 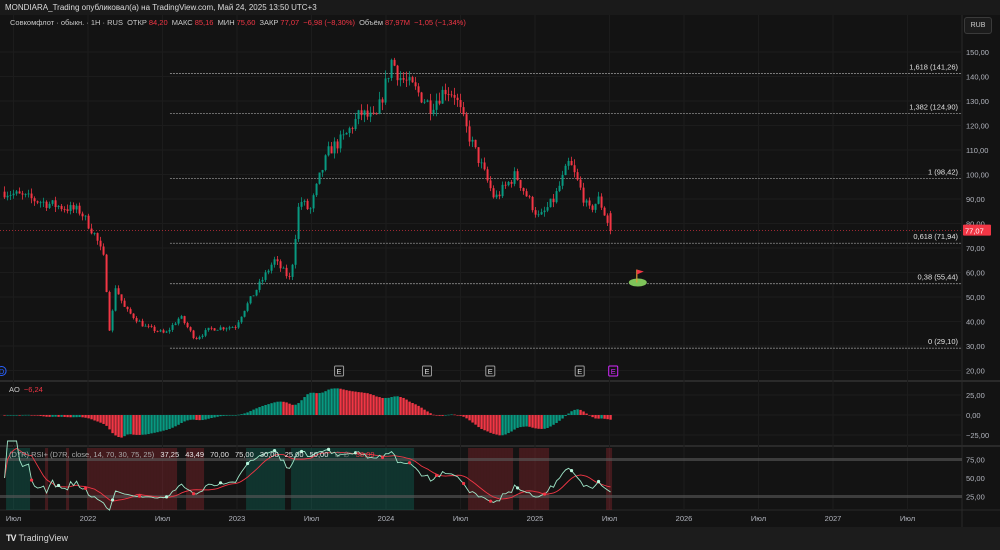 I want to click on currency-button: RUB, so click(x=978, y=25).